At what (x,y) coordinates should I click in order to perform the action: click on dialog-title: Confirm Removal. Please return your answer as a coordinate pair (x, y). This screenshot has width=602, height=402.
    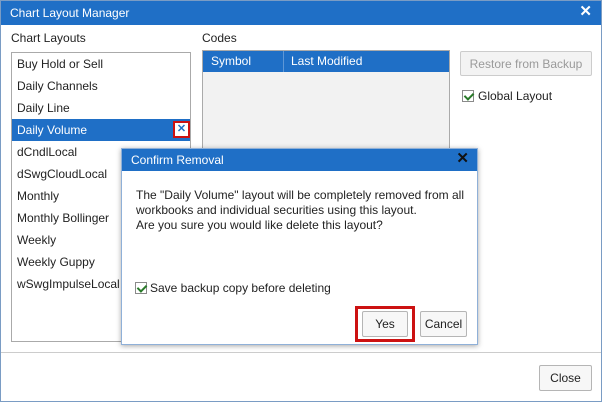
    Looking at the image, I should click on (177, 160).